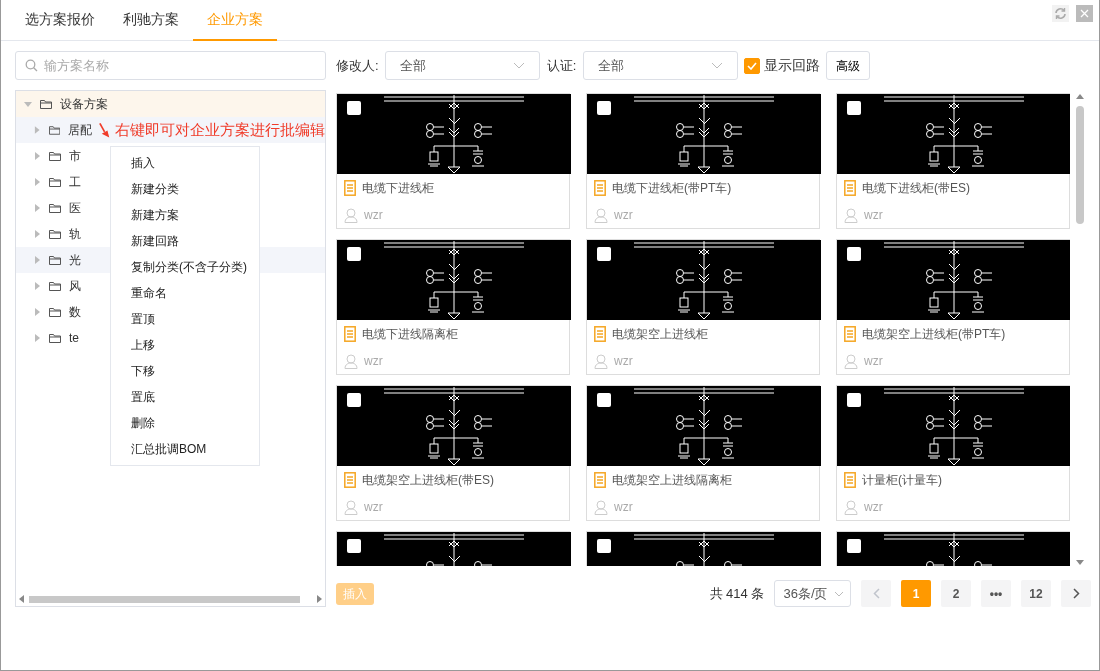 This screenshot has width=1100, height=671. I want to click on card-title: 电缆下进线柜(带PT车), so click(672, 188).